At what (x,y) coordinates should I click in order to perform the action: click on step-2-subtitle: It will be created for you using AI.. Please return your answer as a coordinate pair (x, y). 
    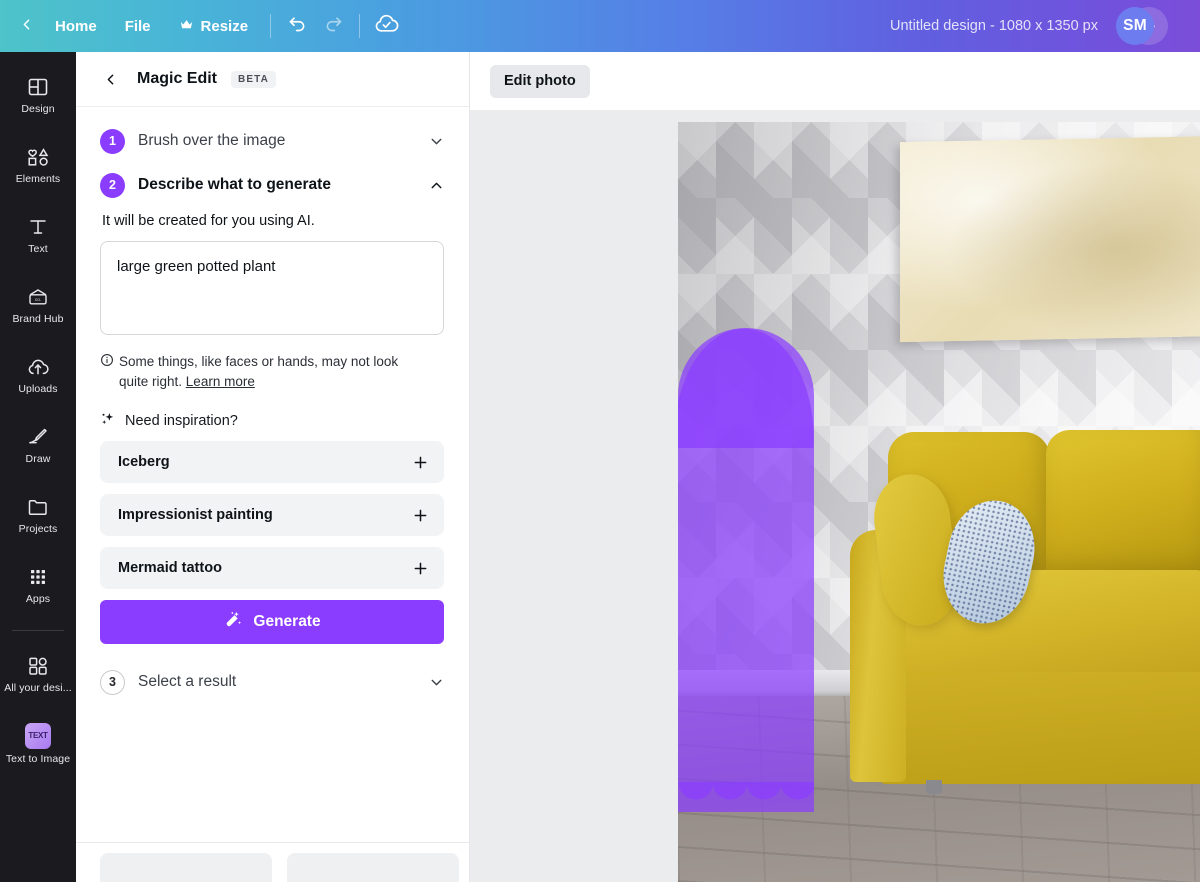
    Looking at the image, I should click on (208, 221).